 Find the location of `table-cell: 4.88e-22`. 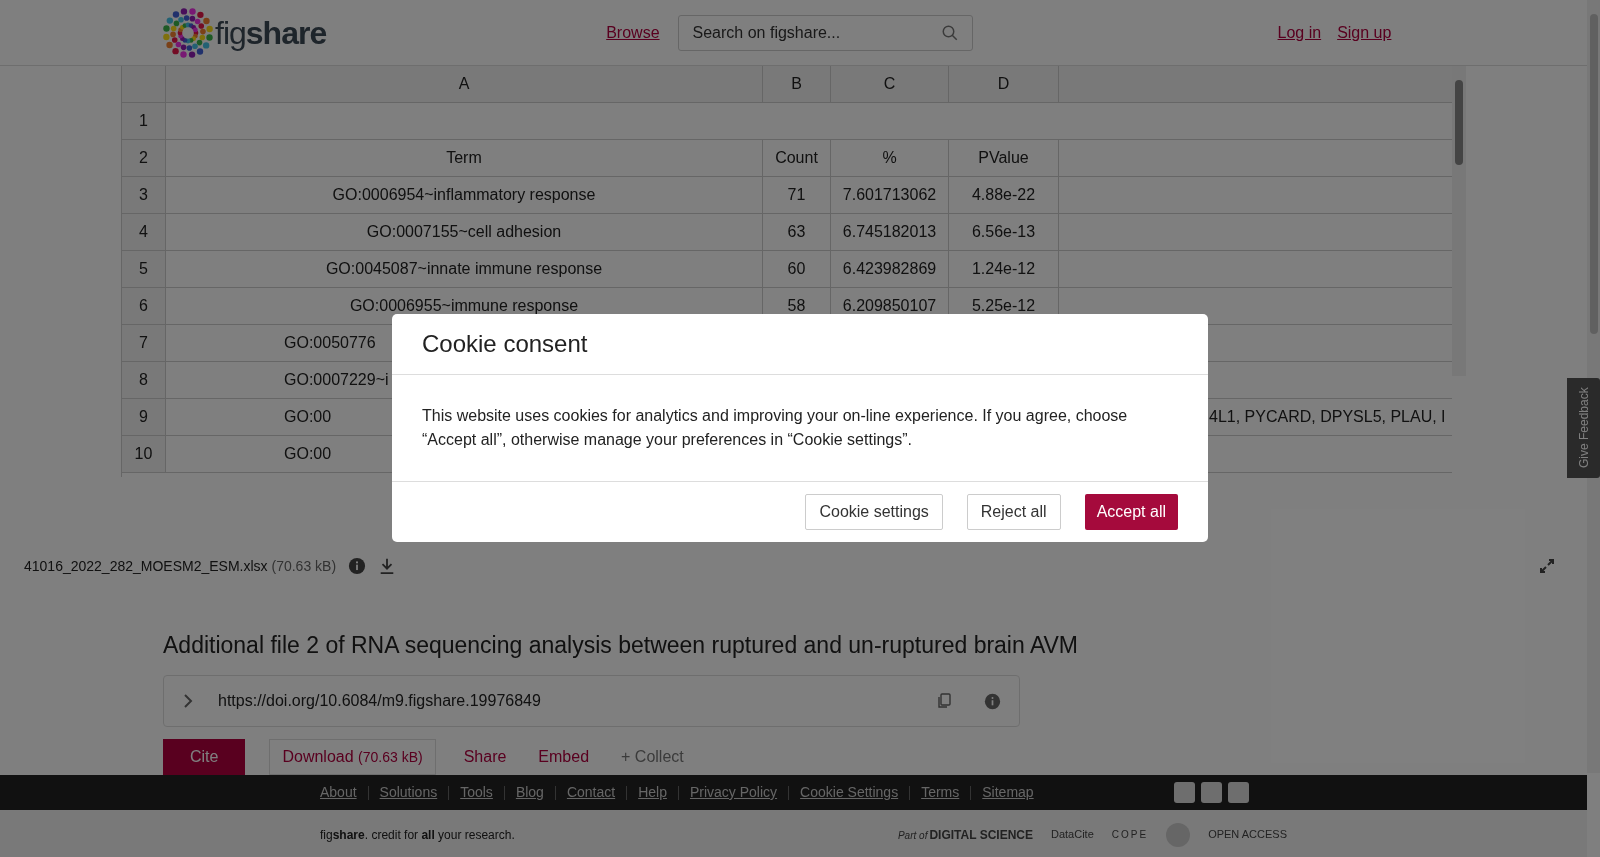

table-cell: 4.88e-22 is located at coordinates (1004, 195).